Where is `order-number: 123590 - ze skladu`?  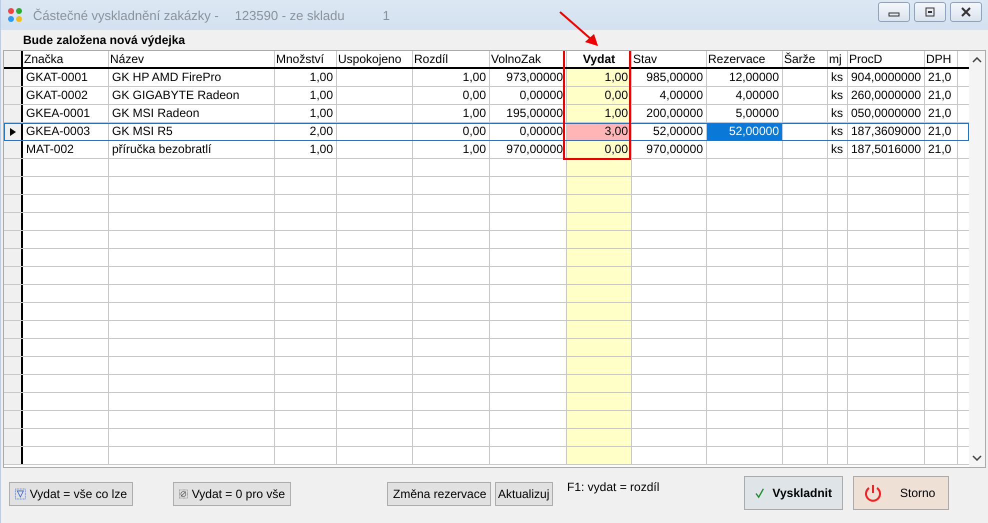
order-number: 123590 - ze skladu is located at coordinates (289, 15).